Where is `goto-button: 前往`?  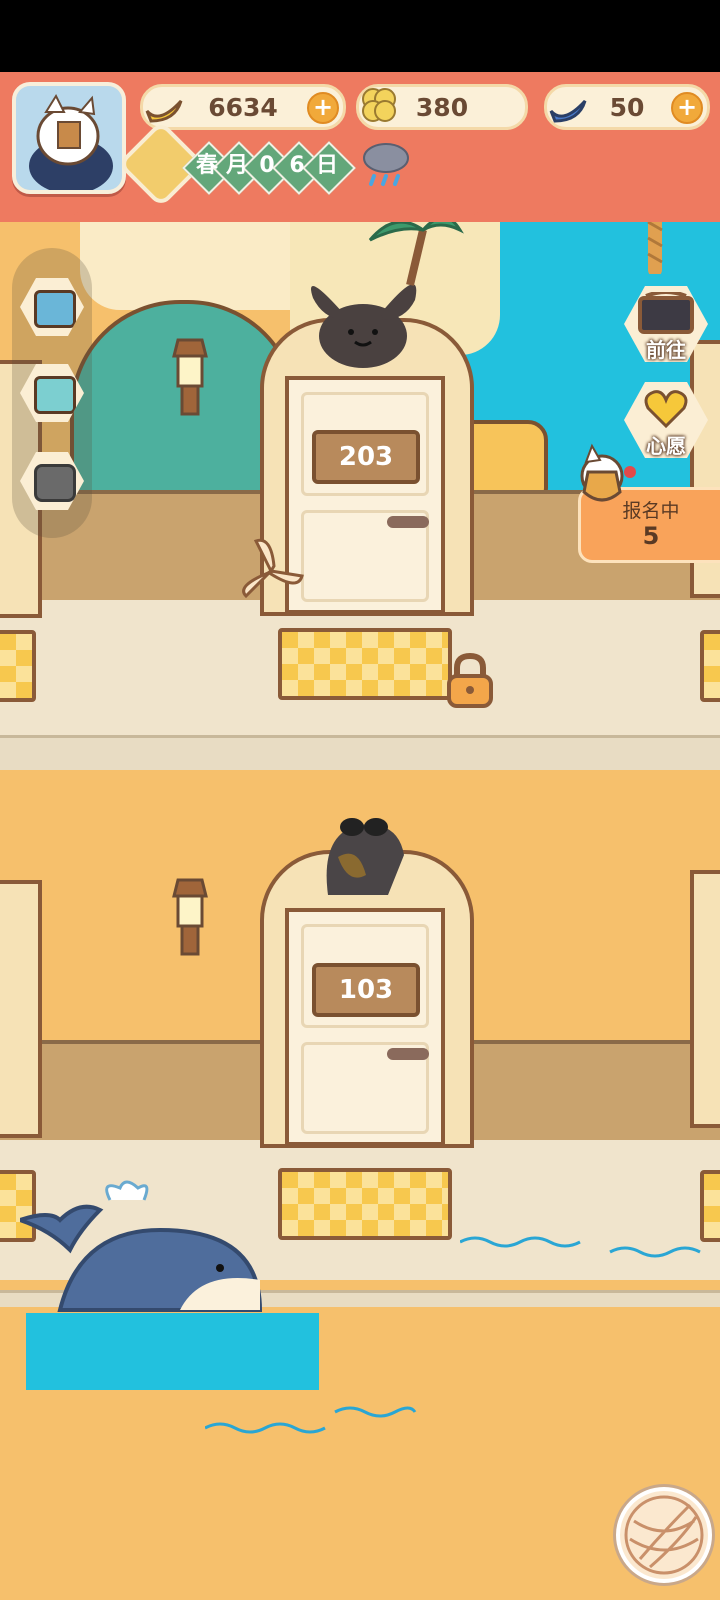
goto-button: 前往 is located at coordinates (666, 324).